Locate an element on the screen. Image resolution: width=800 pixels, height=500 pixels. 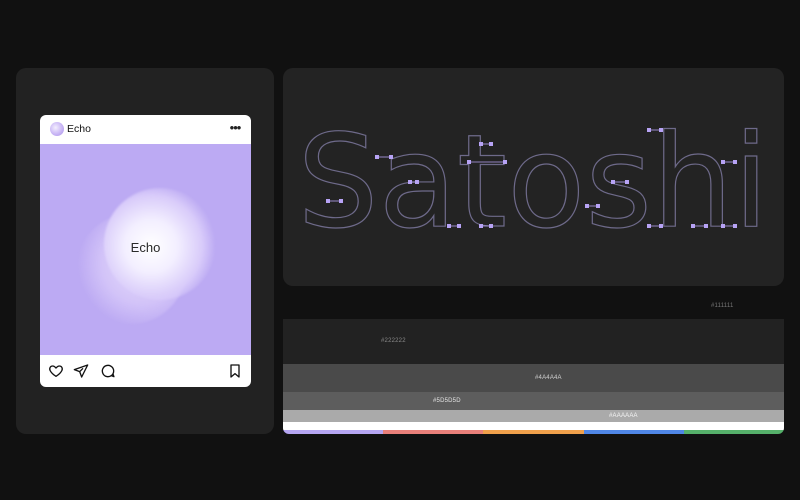
post-header: Echo ••• is located at coordinates (145, 129).